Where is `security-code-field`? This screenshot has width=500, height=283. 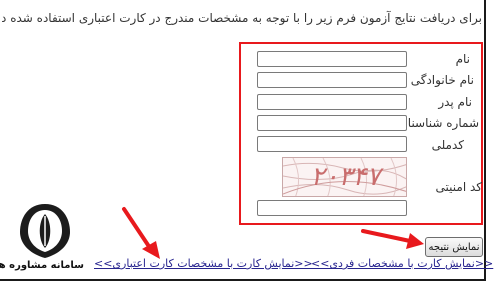 security-code-field is located at coordinates (332, 208).